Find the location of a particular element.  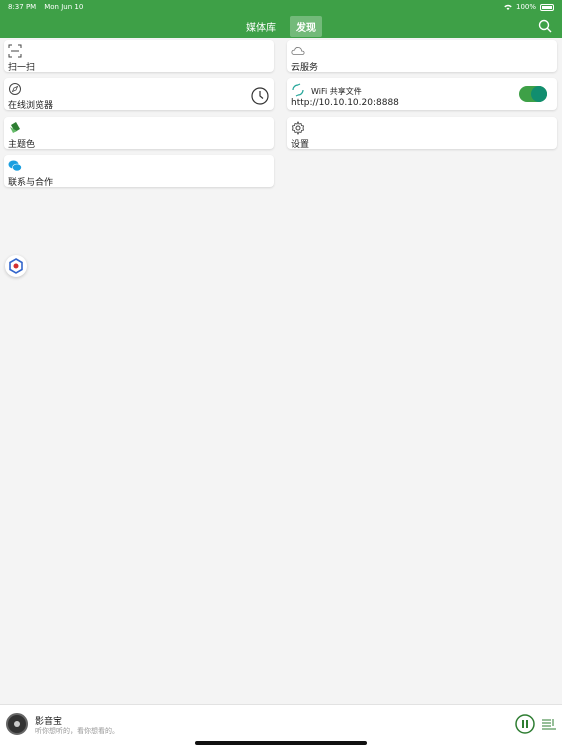

wechat-icon is located at coordinates (15, 166).